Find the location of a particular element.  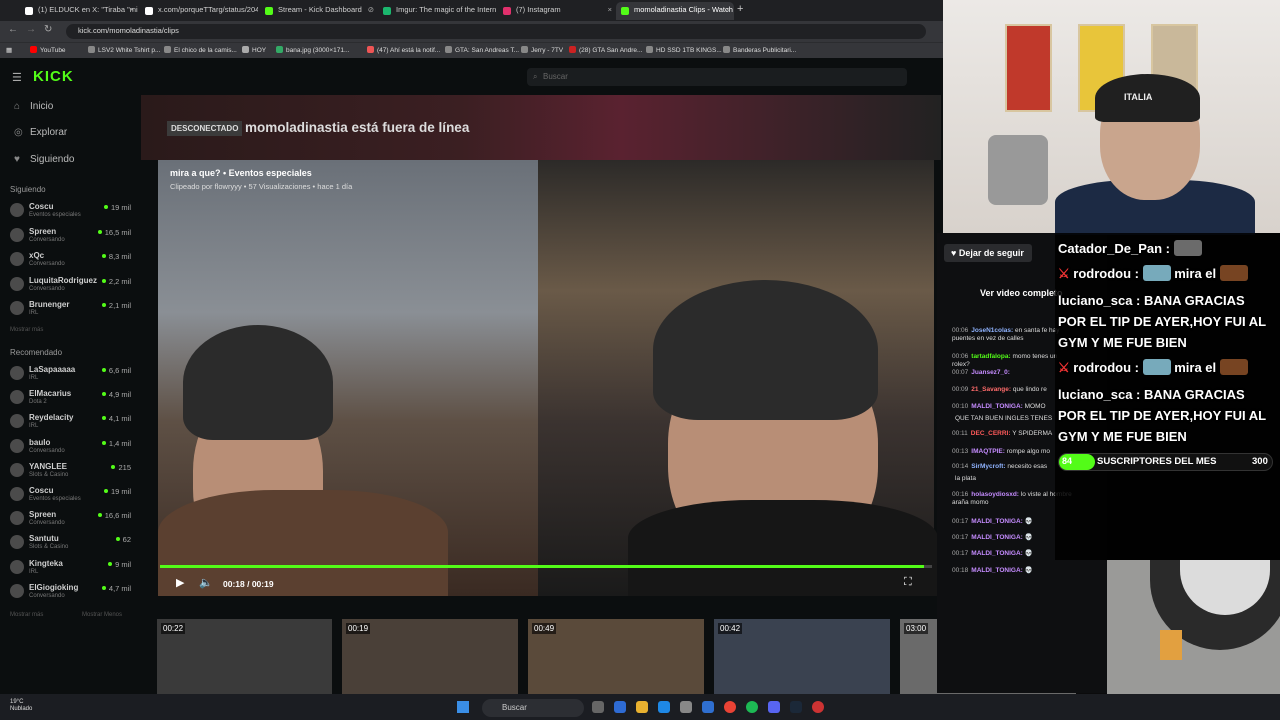

sidebar-channel: Spreen Conversando 16,6 mil is located at coordinates (73, 519).